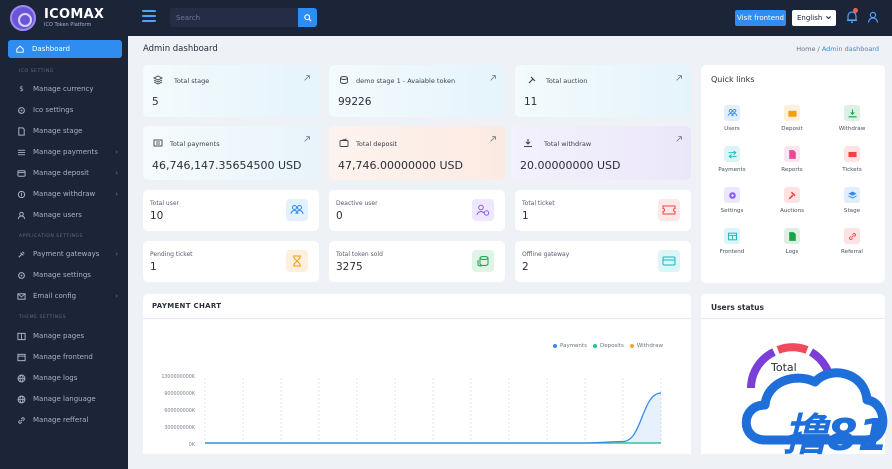  What do you see at coordinates (852, 170) in the screenshot?
I see `quick-link-label: Tickets` at bounding box center [852, 170].